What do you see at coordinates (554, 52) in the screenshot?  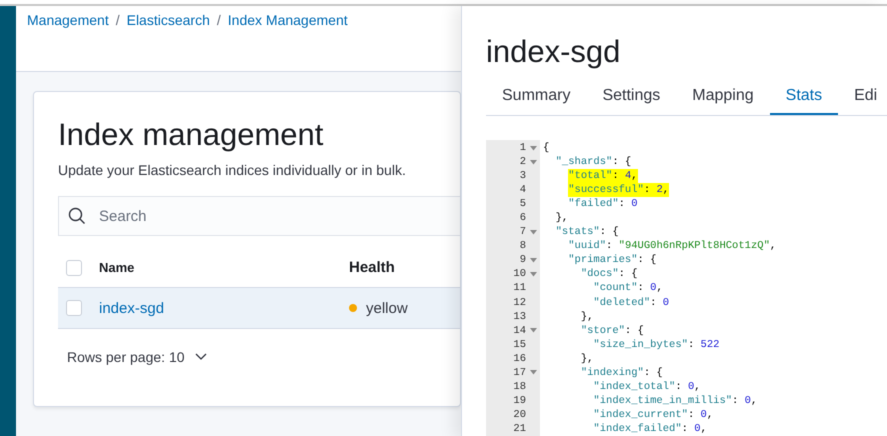 I see `flyout-title: index-sgd` at bounding box center [554, 52].